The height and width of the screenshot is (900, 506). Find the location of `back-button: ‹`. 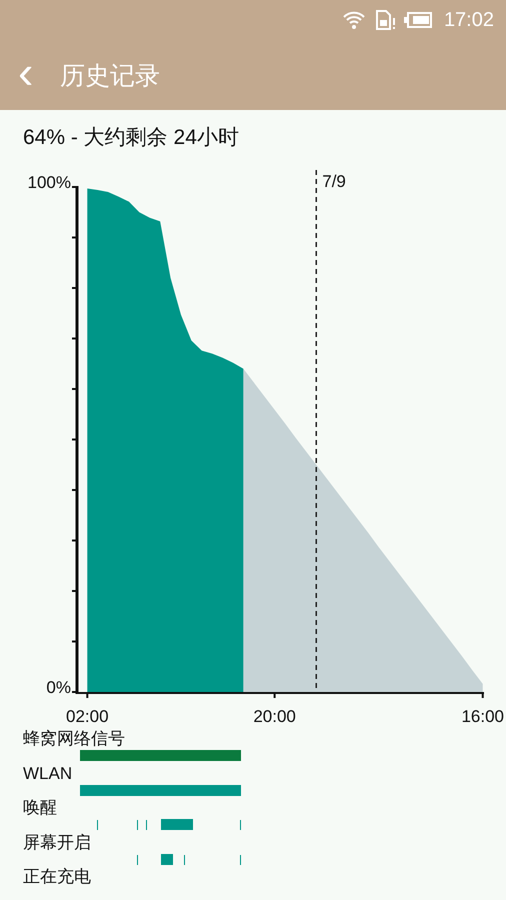

back-button: ‹ is located at coordinates (36, 75).